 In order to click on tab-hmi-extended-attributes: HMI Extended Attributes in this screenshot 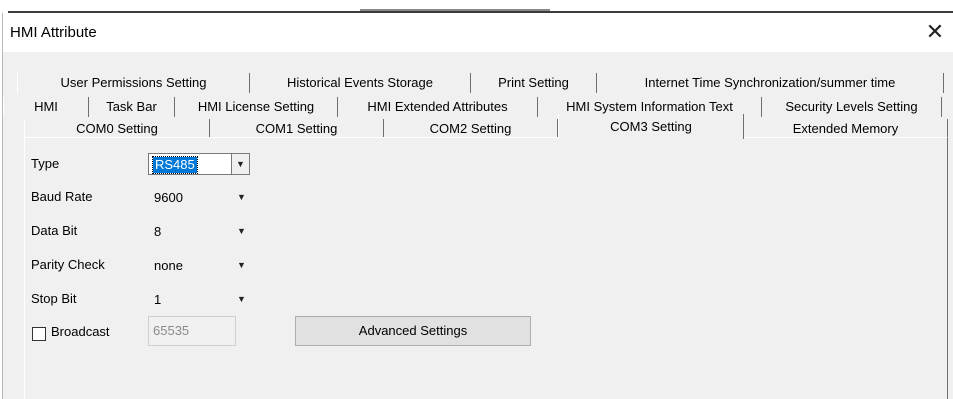, I will do `click(438, 107)`.